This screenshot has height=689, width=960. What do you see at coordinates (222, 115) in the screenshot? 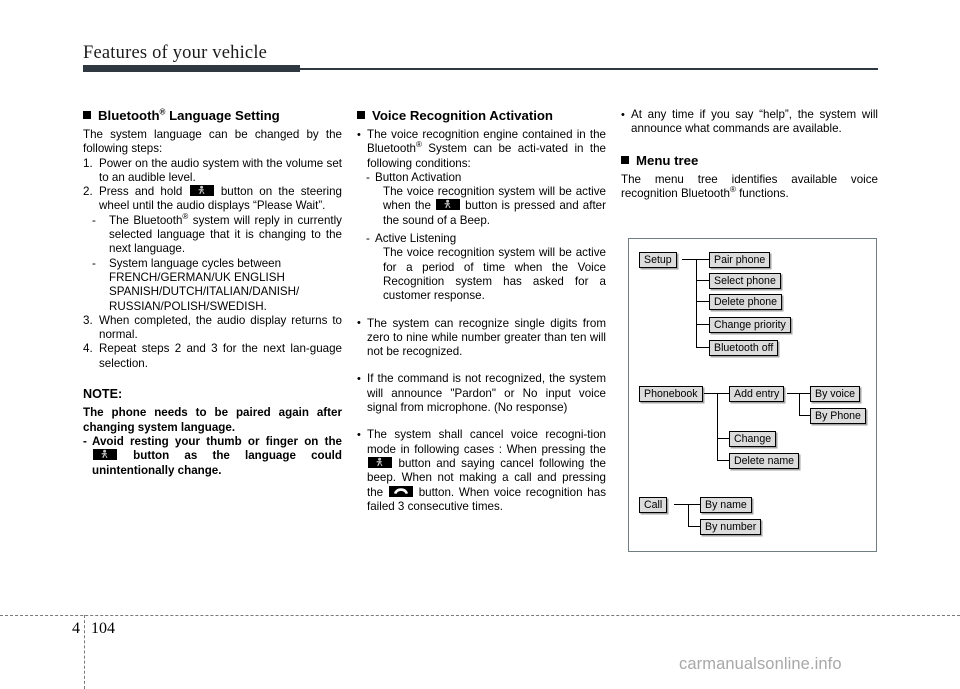
I see `heading-rest: Language Setting` at bounding box center [222, 115].